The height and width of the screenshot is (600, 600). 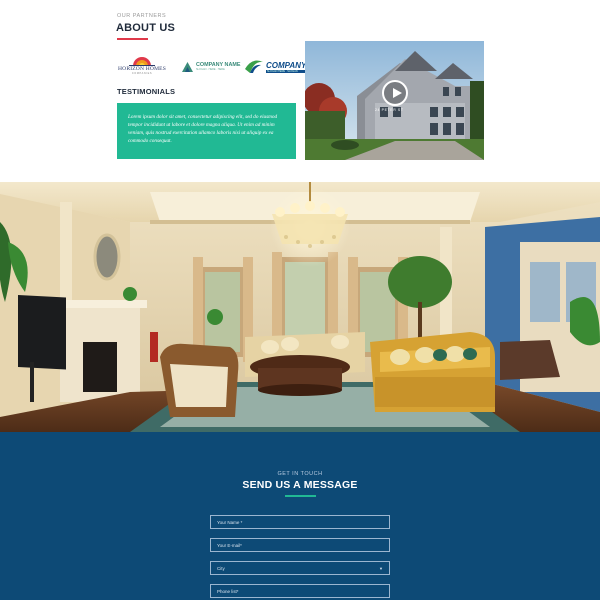 I want to click on name-field: Your Name *, so click(x=300, y=522).